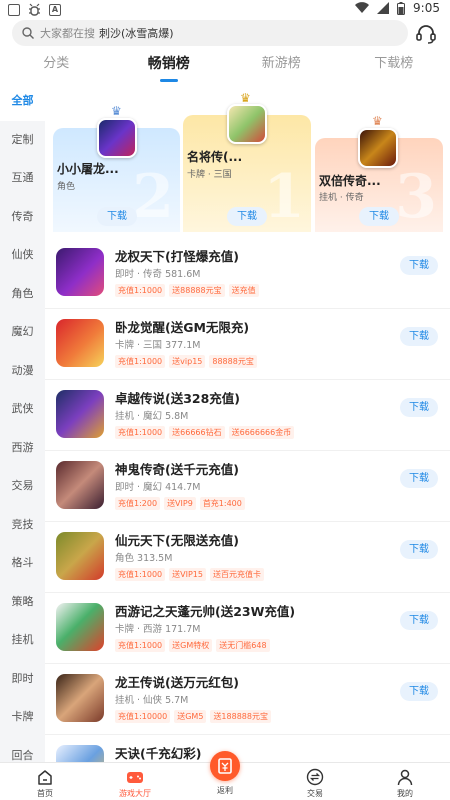 The image size is (450, 800). I want to click on game-meta: 即时 · 传奇 581.6M, so click(158, 274).